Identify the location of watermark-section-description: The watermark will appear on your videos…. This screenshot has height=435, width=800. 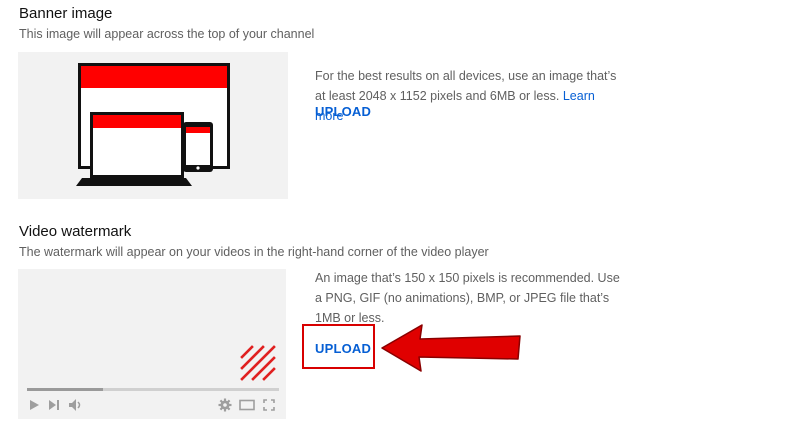
(254, 252).